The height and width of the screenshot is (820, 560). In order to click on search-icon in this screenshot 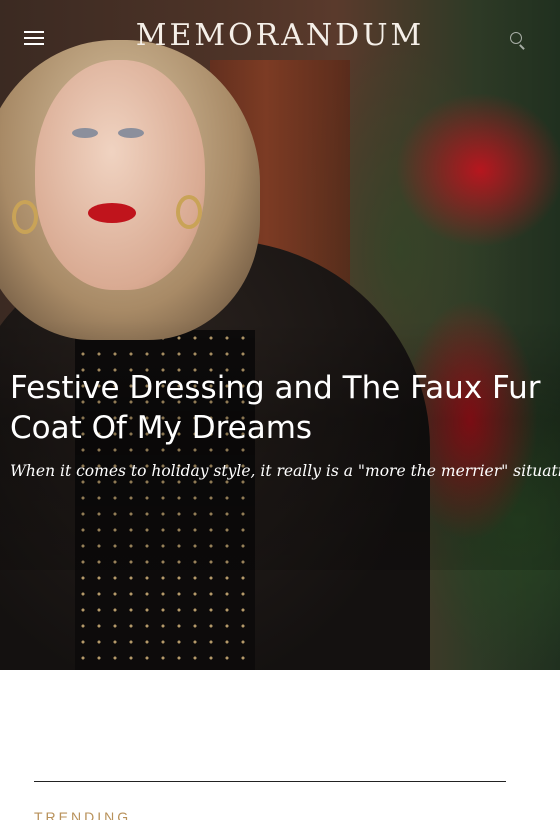, I will do `click(519, 41)`.